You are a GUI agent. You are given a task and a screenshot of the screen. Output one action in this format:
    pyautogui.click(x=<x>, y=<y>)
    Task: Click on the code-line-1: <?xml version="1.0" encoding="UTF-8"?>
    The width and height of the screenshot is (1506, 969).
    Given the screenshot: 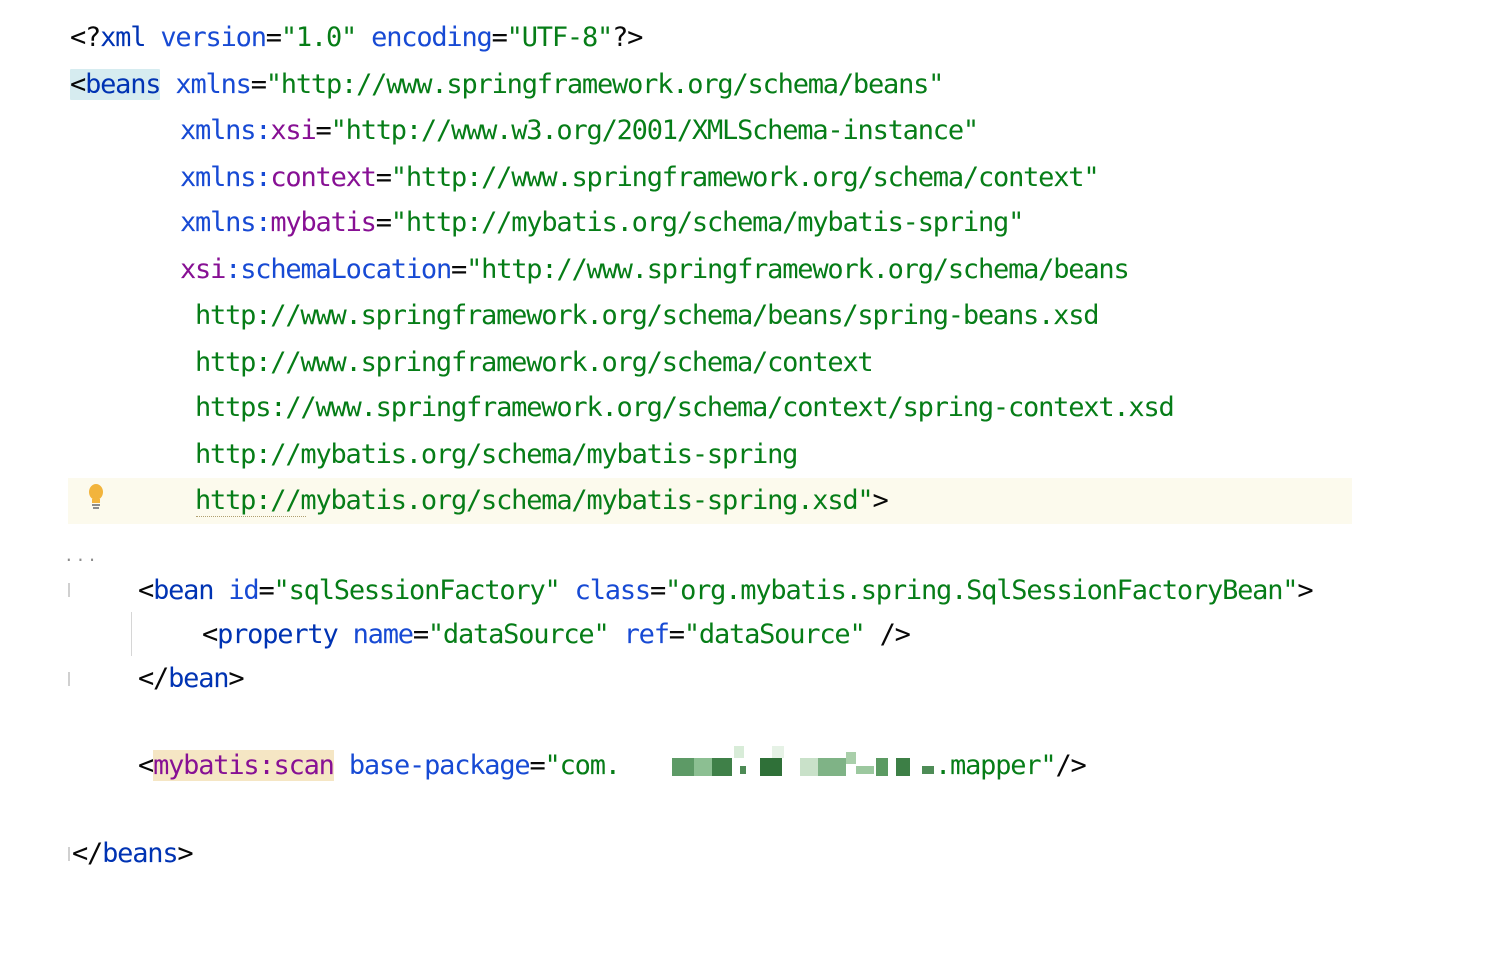 What is the action you would take?
    pyautogui.click(x=321, y=38)
    